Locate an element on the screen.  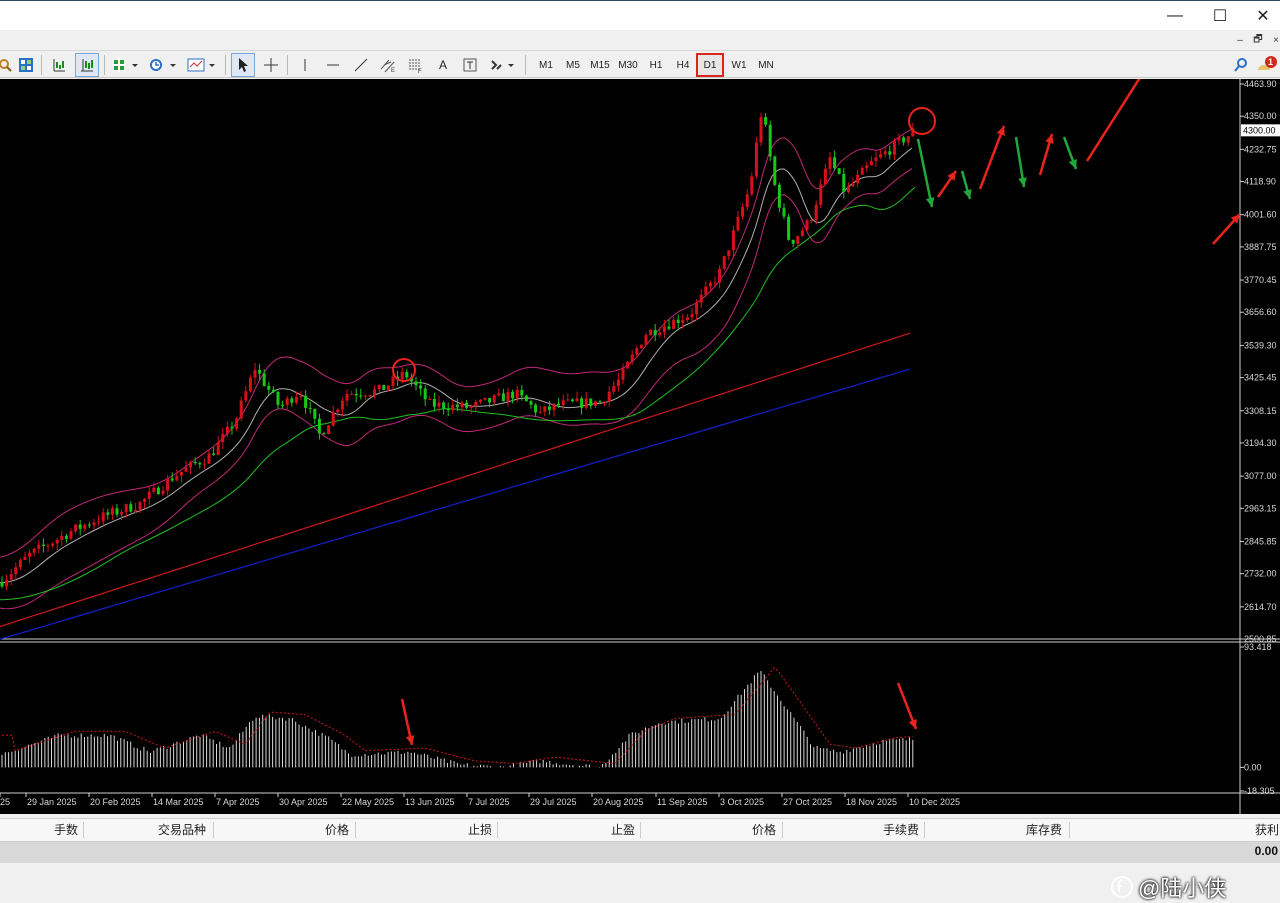
terminal-column-header: 止盈 is located at coordinates (623, 829).